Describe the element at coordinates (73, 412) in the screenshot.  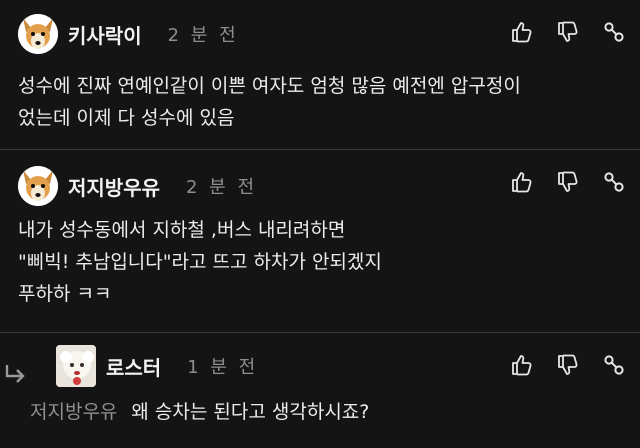
I see `mention-link: 저지방우유` at that location.